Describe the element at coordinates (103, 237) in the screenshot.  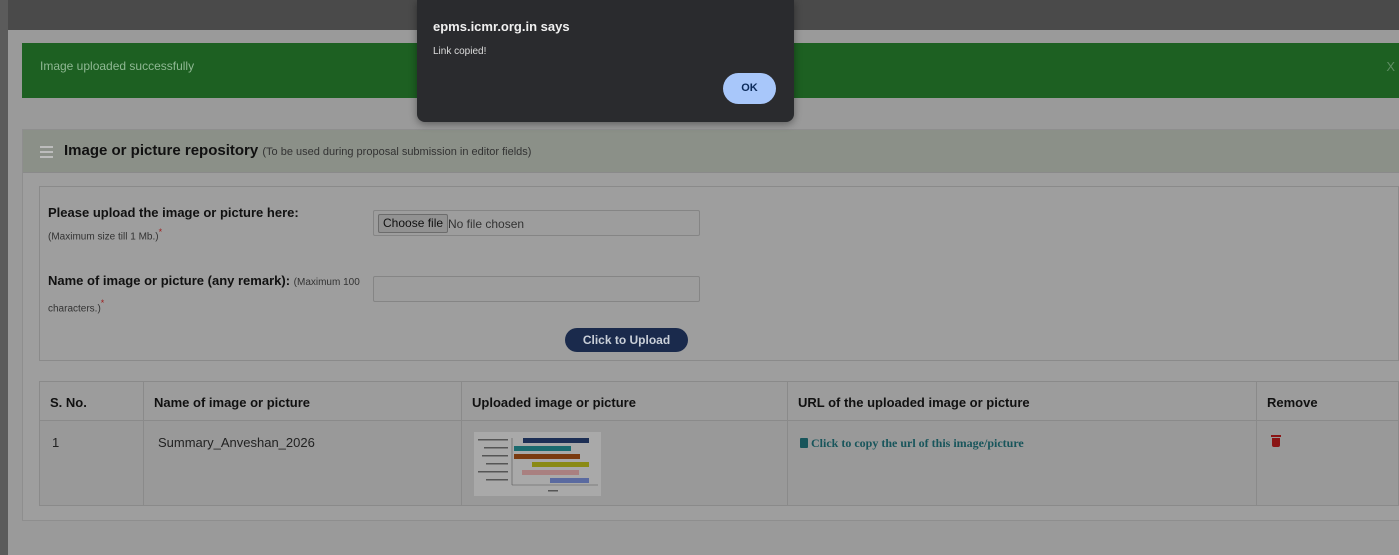
I see `upload-hint-text: (Maximum size till 1 Mb.)` at that location.